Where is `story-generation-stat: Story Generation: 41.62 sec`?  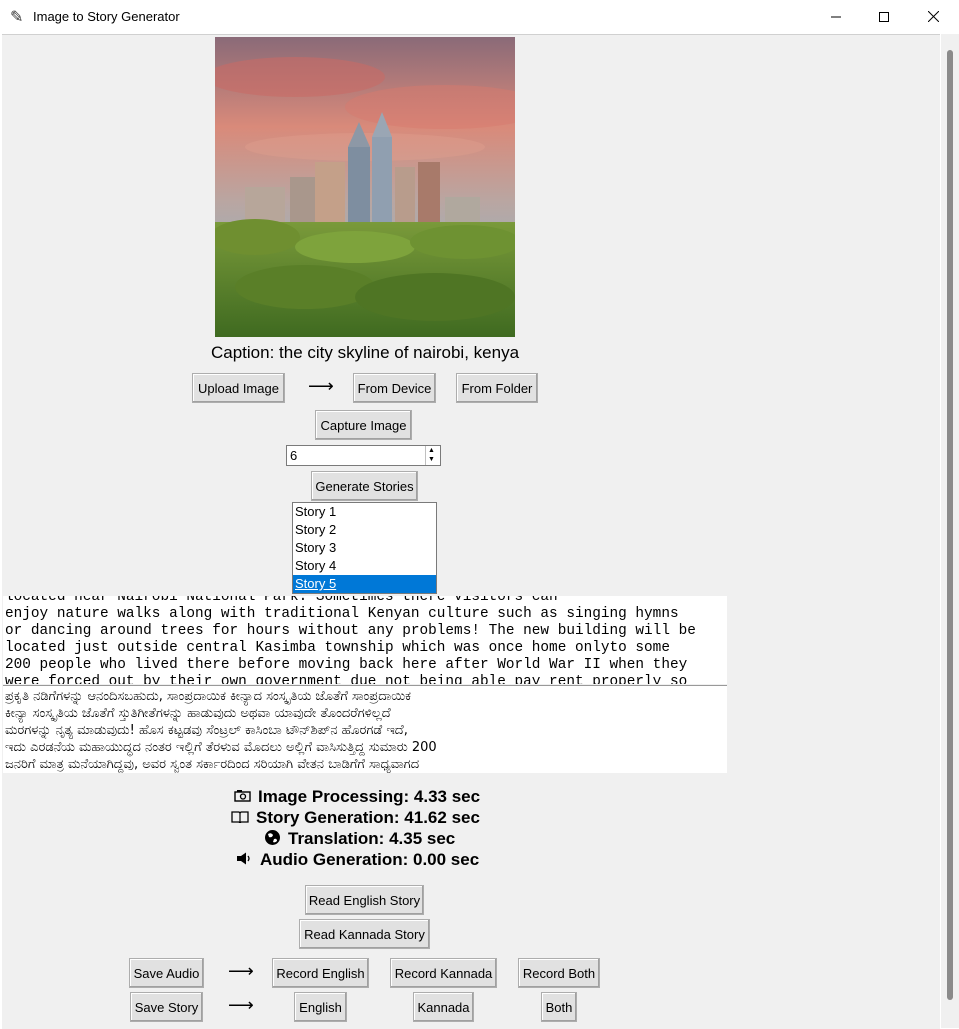
story-generation-stat: Story Generation: 41.62 sec is located at coordinates (355, 818).